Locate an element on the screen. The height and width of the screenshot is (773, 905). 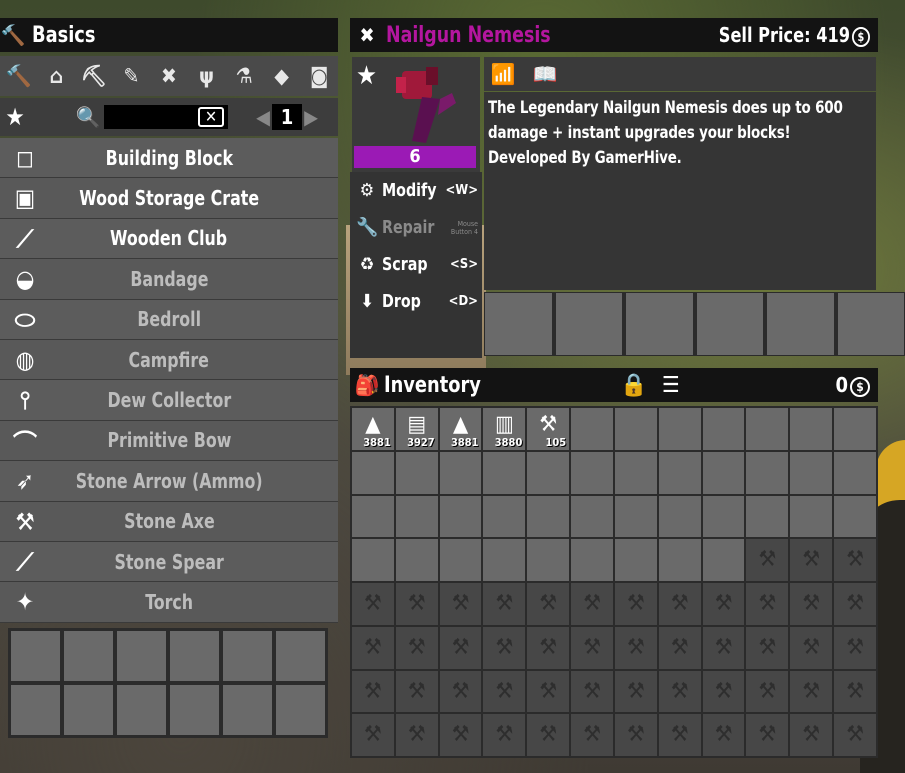
recipe-item: ▣ Wood Storage Crate is located at coordinates (169, 198).